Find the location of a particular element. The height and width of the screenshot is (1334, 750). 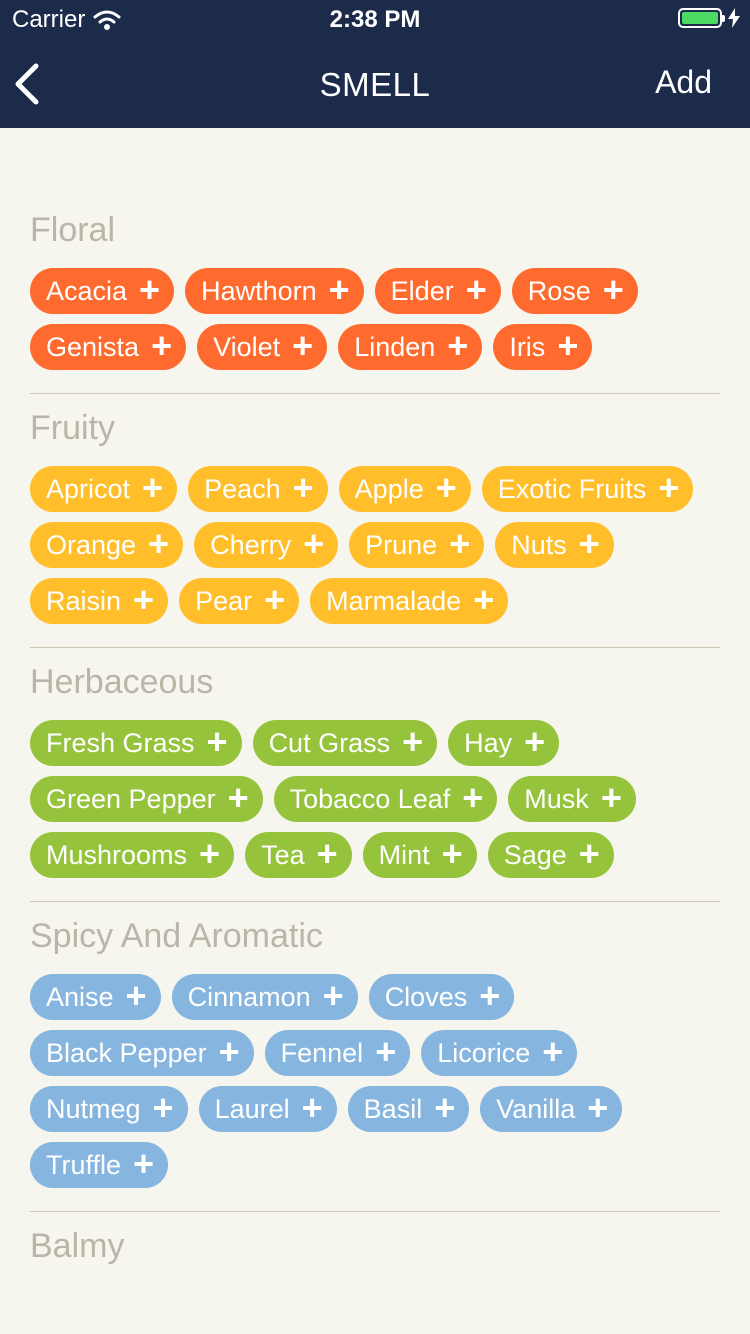

aroma-tag-anise: Anise + is located at coordinates (95, 997).